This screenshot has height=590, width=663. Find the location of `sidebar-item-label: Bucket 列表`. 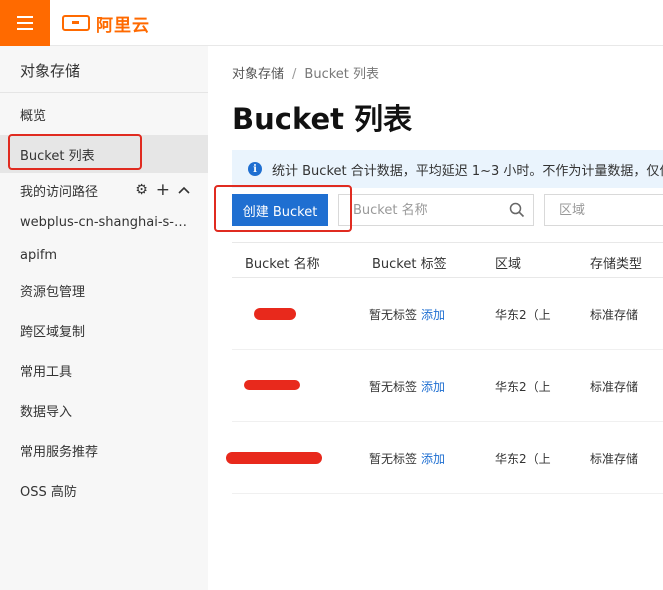

sidebar-item-label: Bucket 列表 is located at coordinates (57, 156).